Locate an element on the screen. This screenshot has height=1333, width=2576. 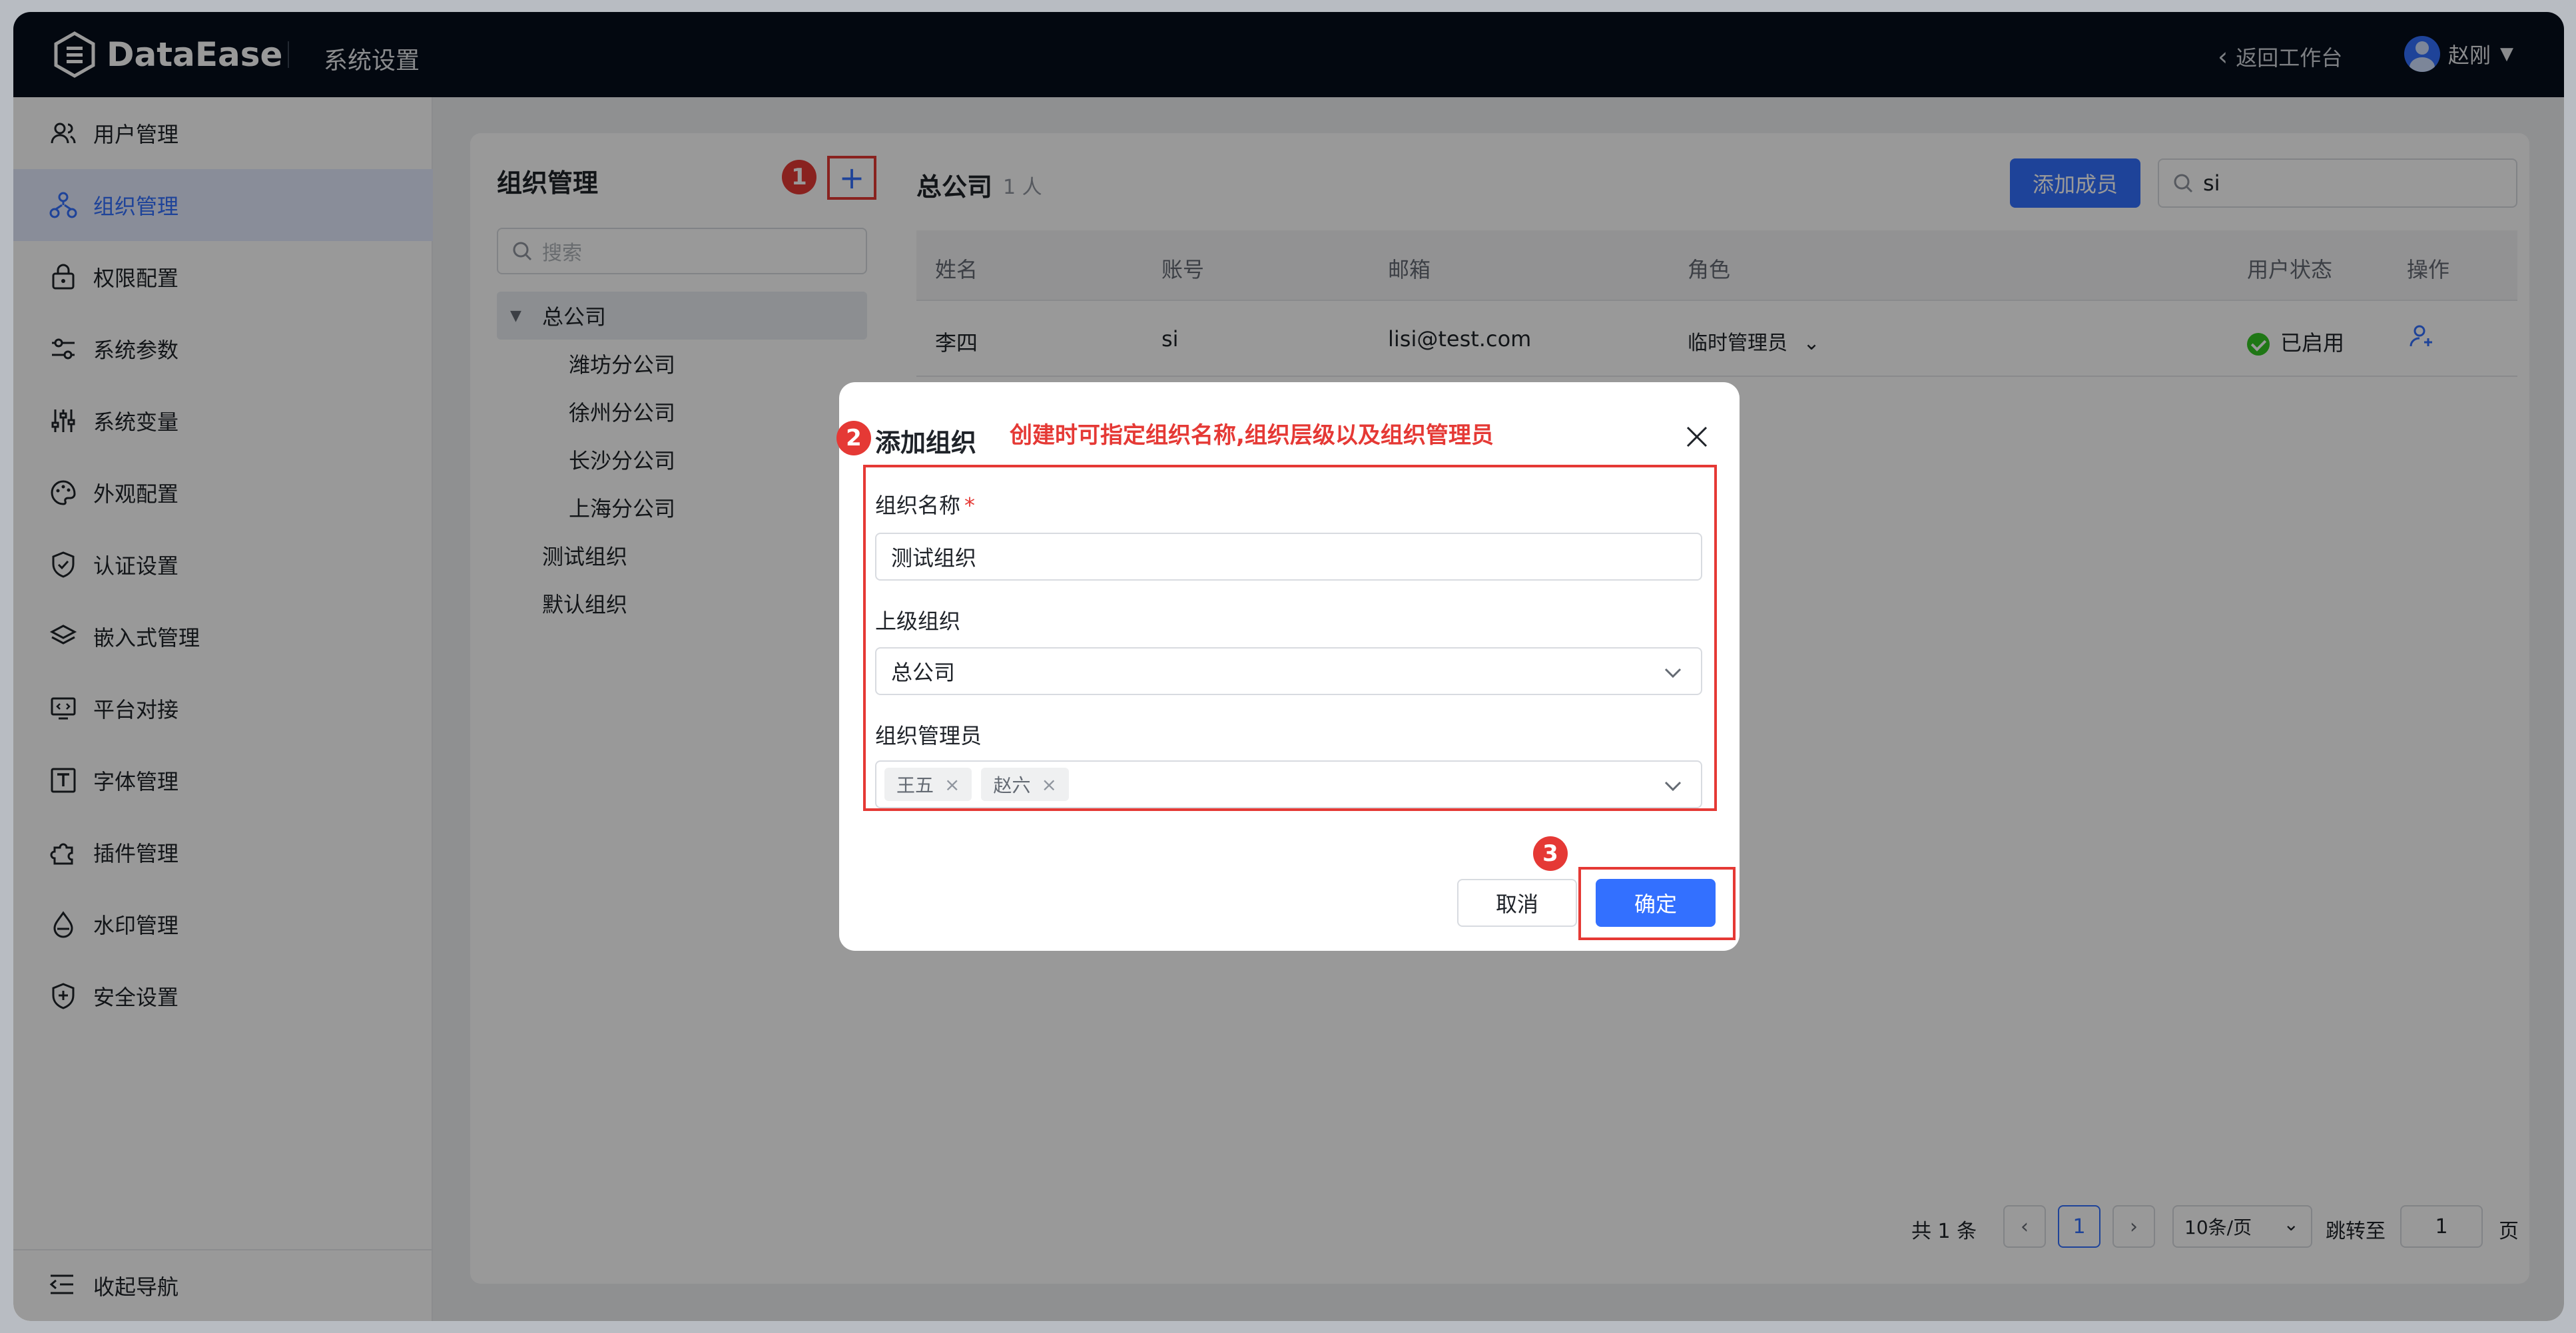
form-highlight-box is located at coordinates (1290, 638).